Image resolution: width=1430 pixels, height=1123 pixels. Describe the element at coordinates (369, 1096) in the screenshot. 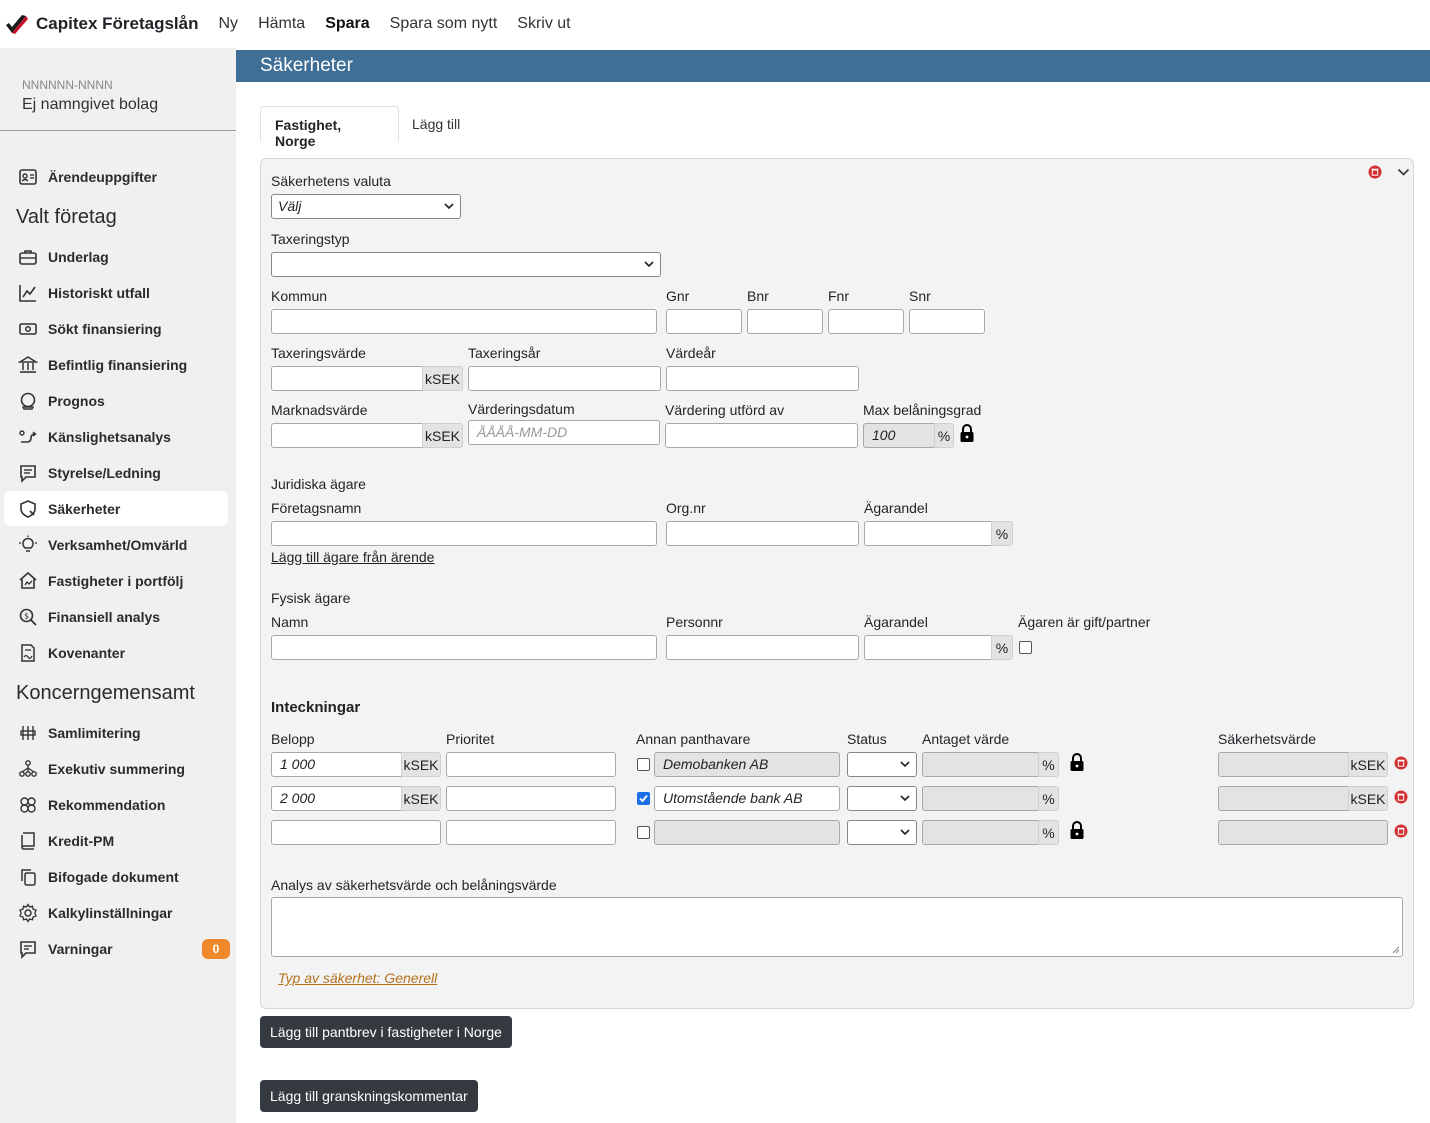

I see `add-review-comment-button: Lägg till granskningskommentar` at that location.